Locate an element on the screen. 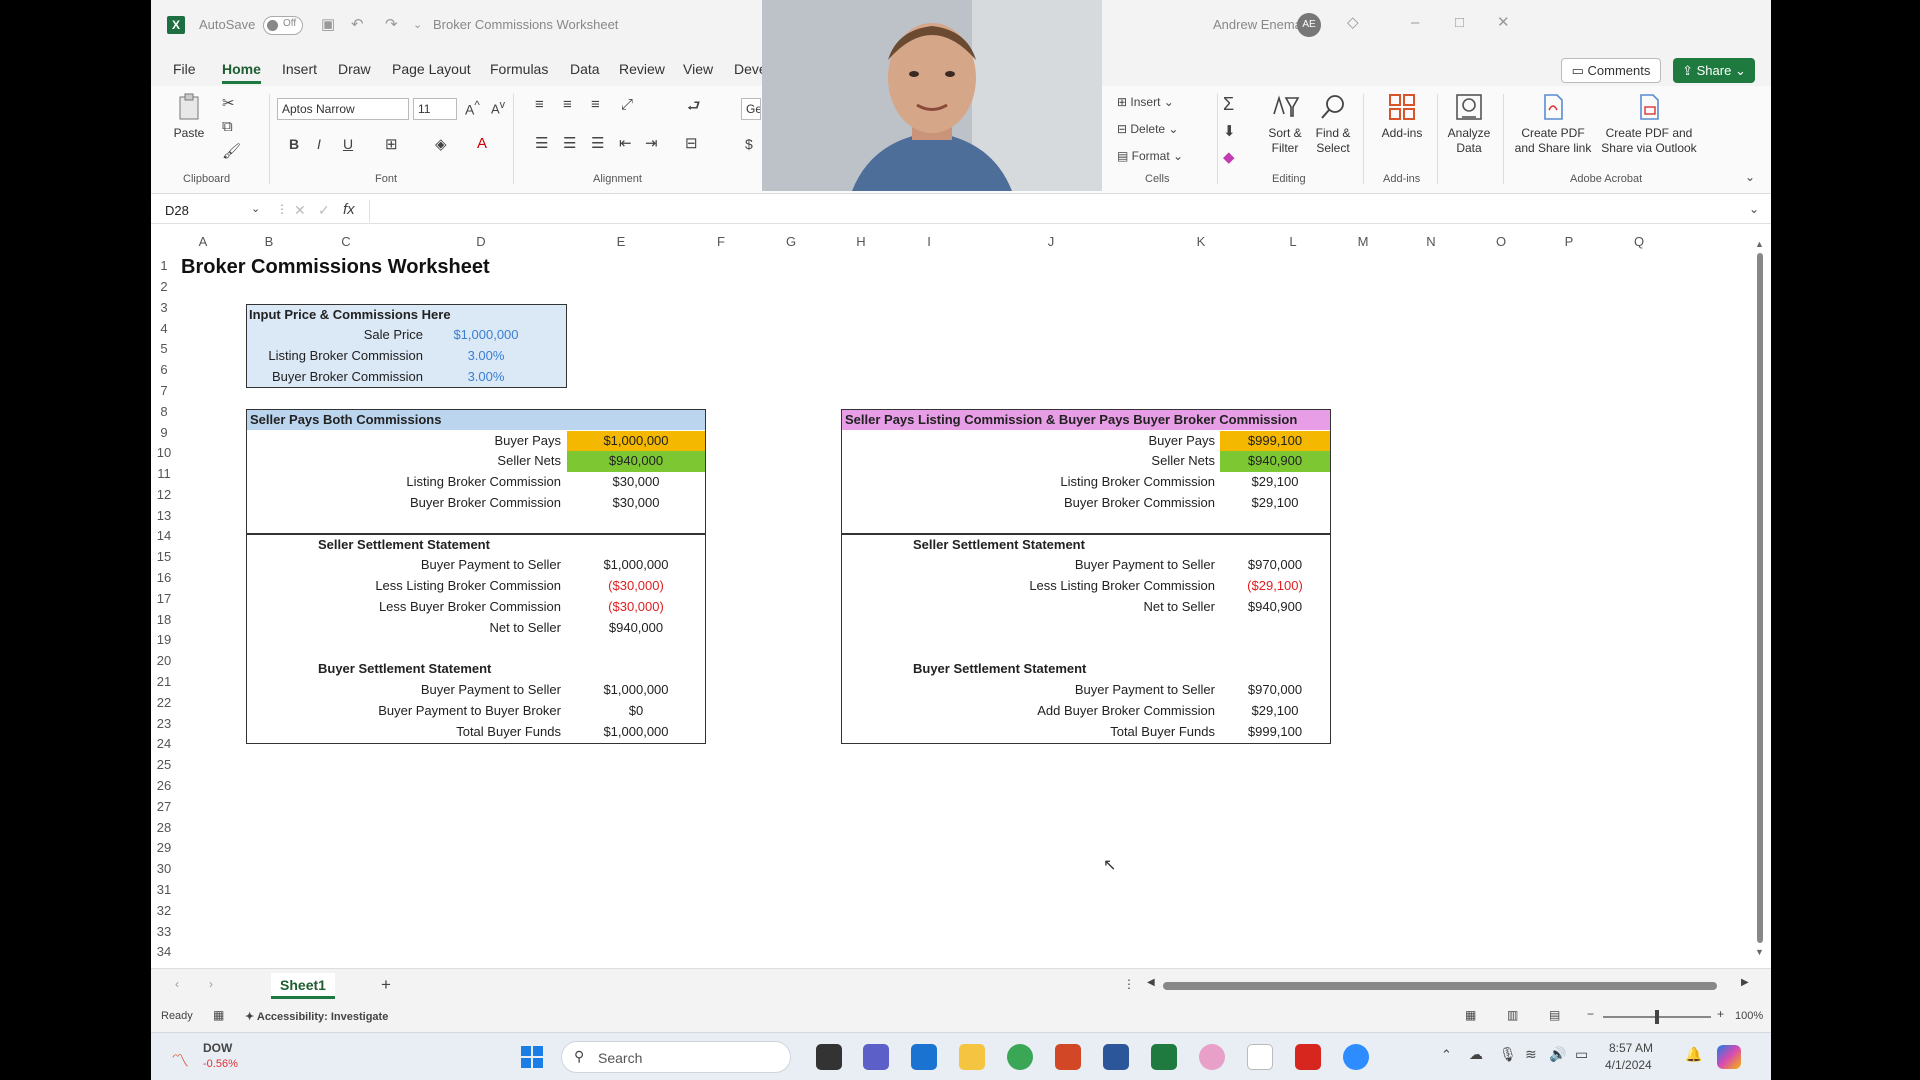 The width and height of the screenshot is (1920, 1080). sale-price-input: $1,000,000 is located at coordinates (486, 335).